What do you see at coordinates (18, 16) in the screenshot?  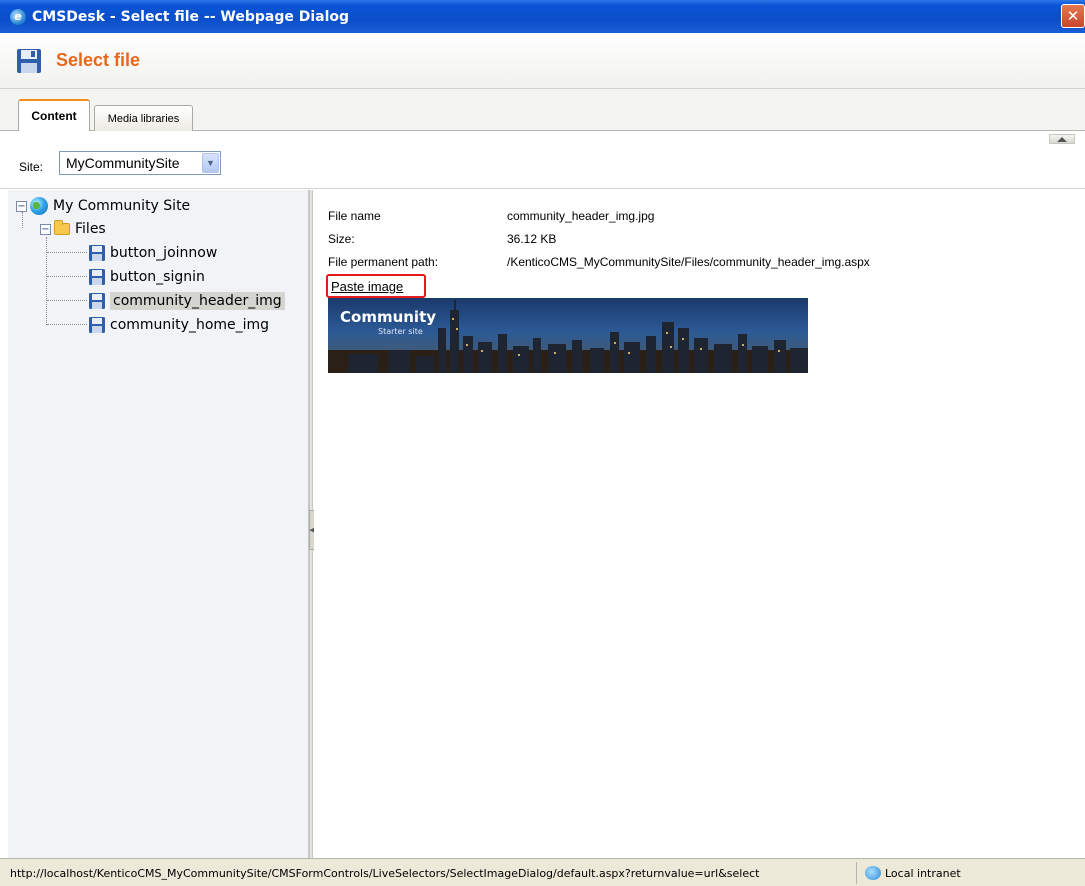 I see `internet-explorer-icon: e` at bounding box center [18, 16].